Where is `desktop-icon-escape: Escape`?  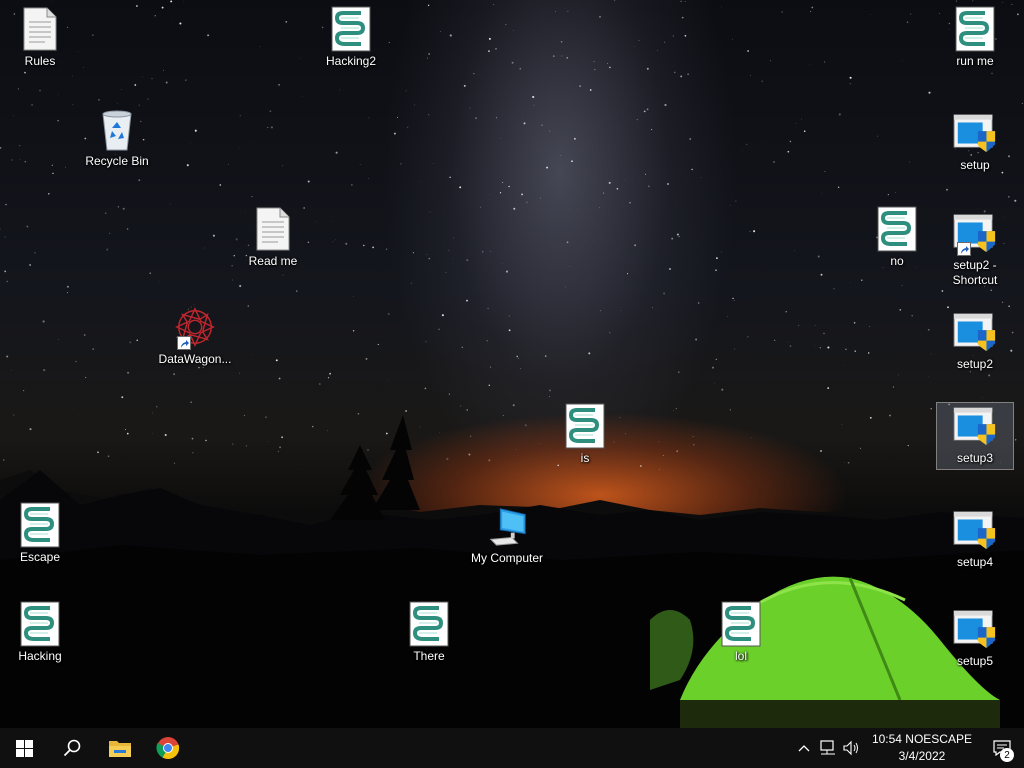 desktop-icon-escape: Escape is located at coordinates (40, 533).